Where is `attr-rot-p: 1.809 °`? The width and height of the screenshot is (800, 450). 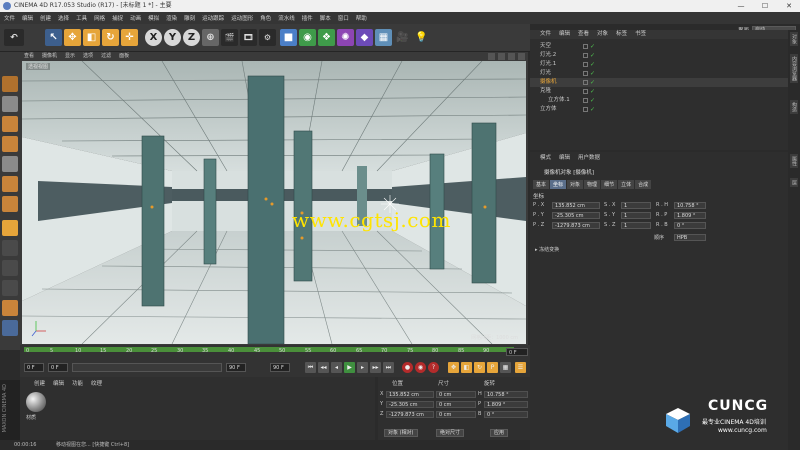
attr-rot-p: 1.809 ° is located at coordinates (690, 215).